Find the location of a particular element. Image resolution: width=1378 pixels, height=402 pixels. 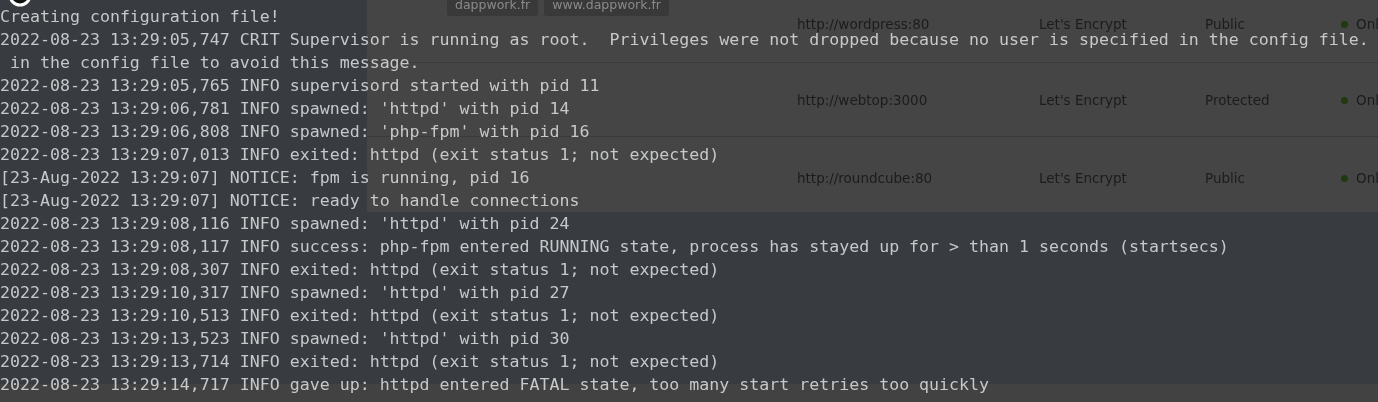

terminal-line: in the config file to avoid this message. is located at coordinates (214, 63).